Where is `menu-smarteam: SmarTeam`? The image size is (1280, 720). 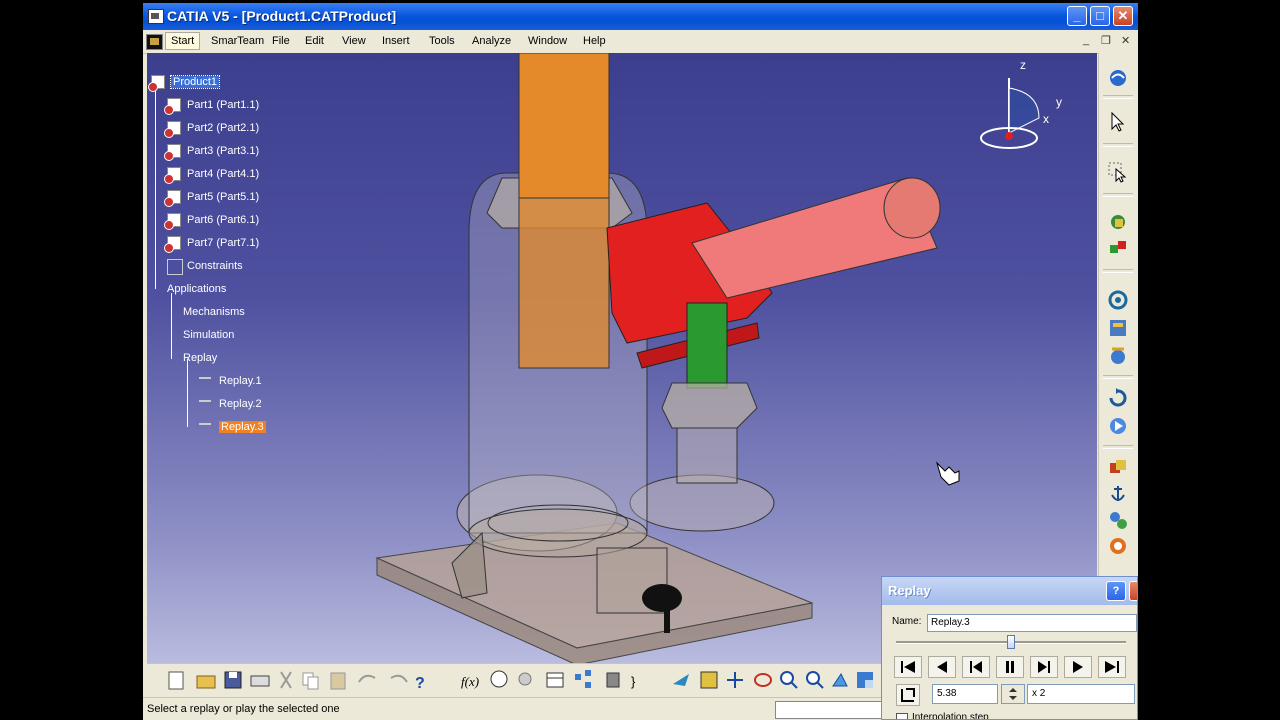
menu-smarteam: SmarTeam is located at coordinates (237, 41).